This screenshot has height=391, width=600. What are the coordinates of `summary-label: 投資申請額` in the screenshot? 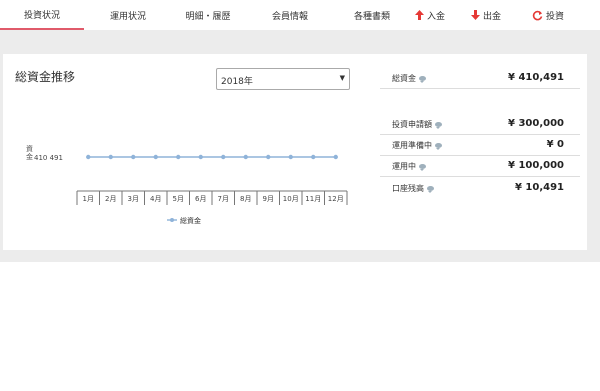 It's located at (417, 124).